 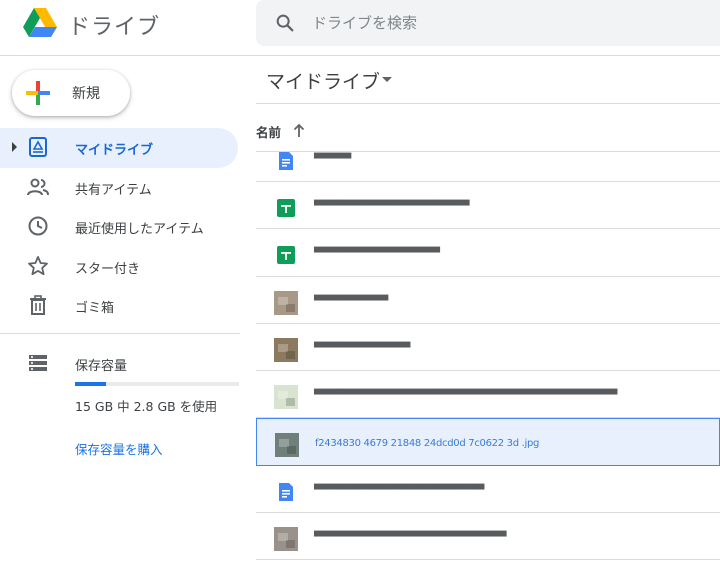 I want to click on file-name: ▀▀▀▀▀▀▀▀▀▀, so click(x=351, y=301).